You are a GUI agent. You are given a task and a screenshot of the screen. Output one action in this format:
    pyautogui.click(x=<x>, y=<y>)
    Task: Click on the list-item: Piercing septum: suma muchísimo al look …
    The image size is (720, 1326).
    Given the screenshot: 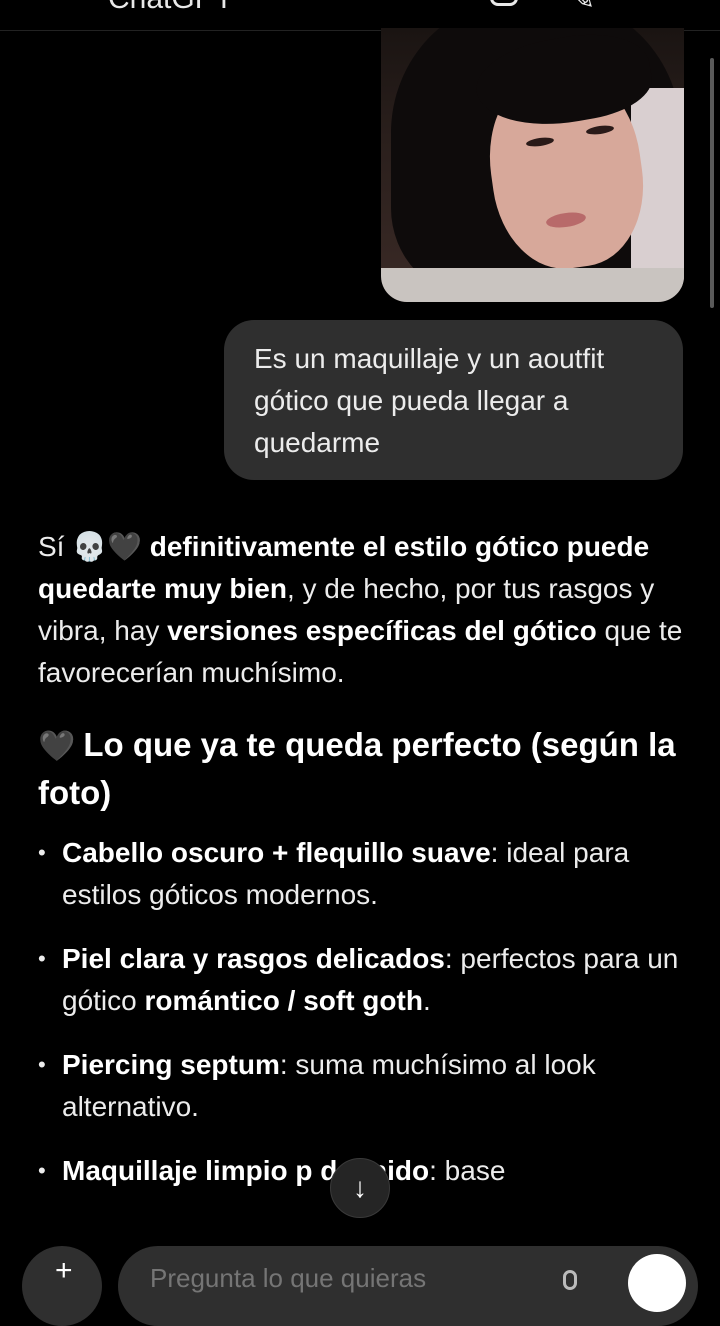 What is the action you would take?
    pyautogui.click(x=363, y=1086)
    